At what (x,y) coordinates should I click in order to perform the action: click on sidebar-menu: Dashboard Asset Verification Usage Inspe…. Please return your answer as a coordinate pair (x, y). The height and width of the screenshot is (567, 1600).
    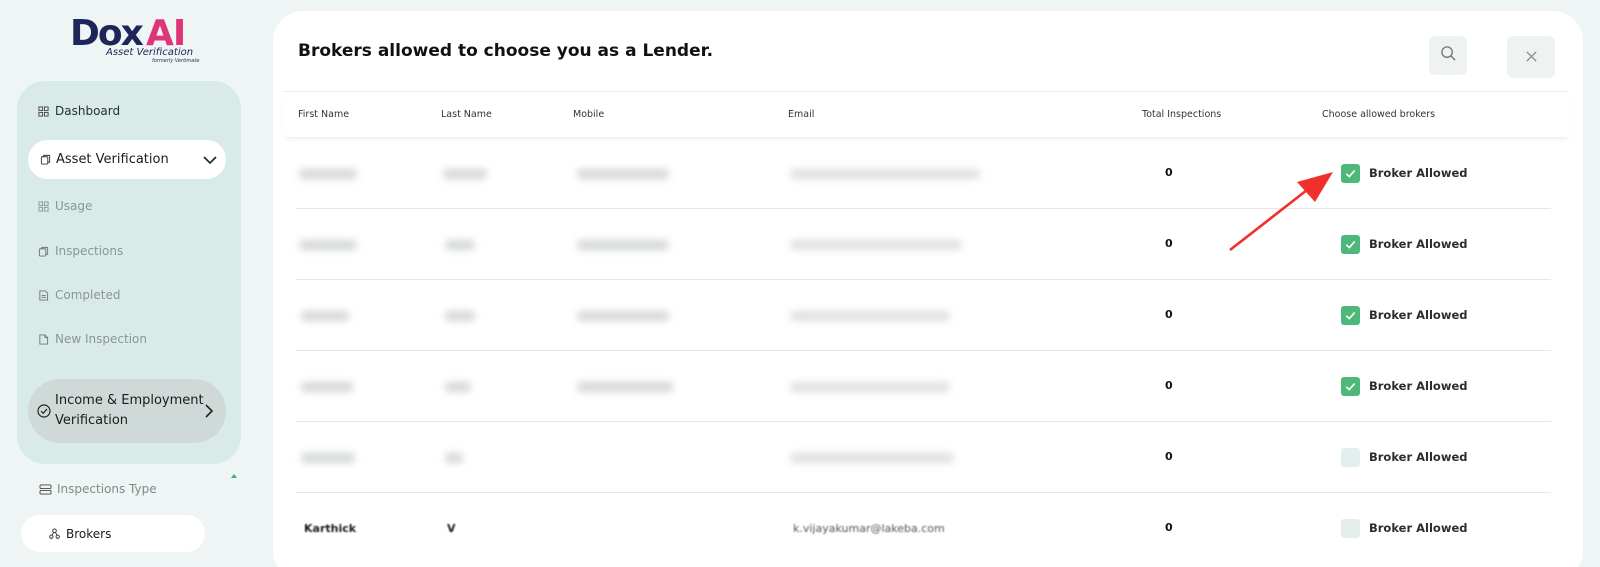
    Looking at the image, I should click on (129, 272).